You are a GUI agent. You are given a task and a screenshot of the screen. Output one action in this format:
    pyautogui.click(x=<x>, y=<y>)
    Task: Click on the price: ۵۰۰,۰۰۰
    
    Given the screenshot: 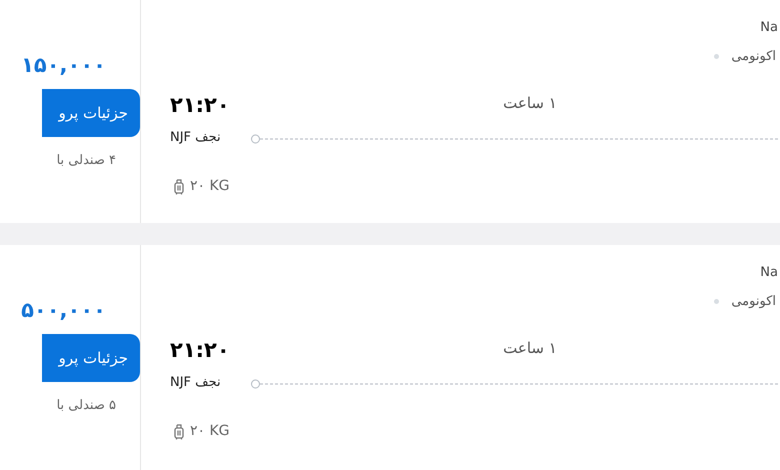 What is the action you would take?
    pyautogui.click(x=63, y=310)
    